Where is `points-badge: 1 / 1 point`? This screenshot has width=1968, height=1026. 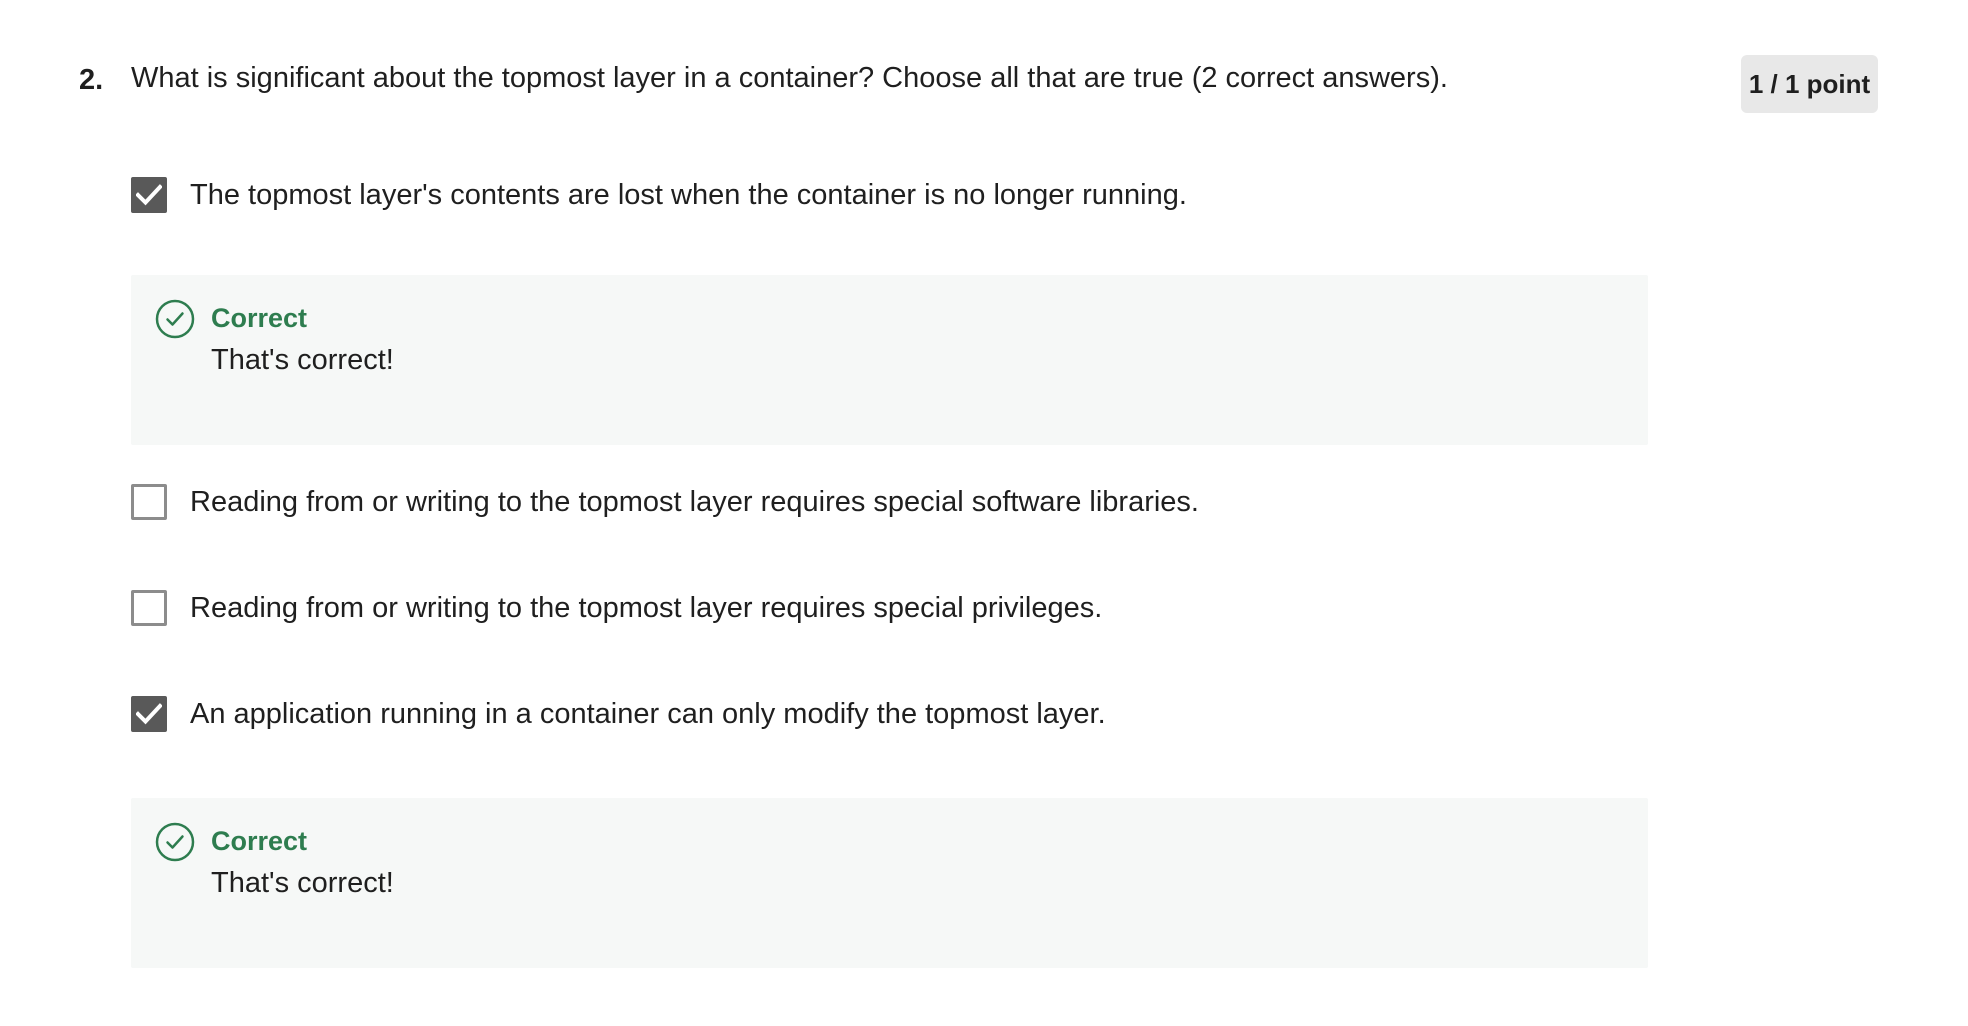
points-badge: 1 / 1 point is located at coordinates (1809, 84).